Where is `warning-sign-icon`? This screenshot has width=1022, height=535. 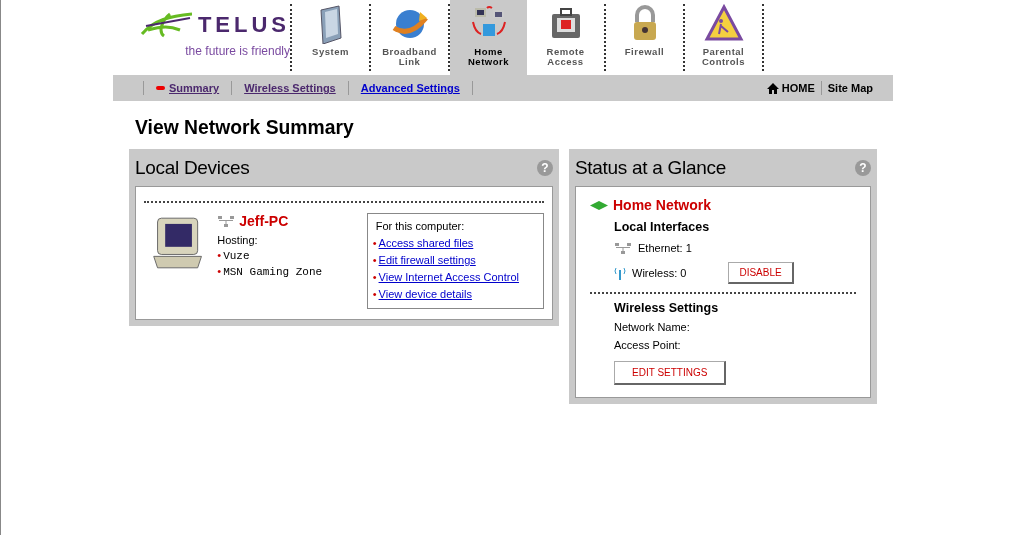 warning-sign-icon is located at coordinates (723, 22).